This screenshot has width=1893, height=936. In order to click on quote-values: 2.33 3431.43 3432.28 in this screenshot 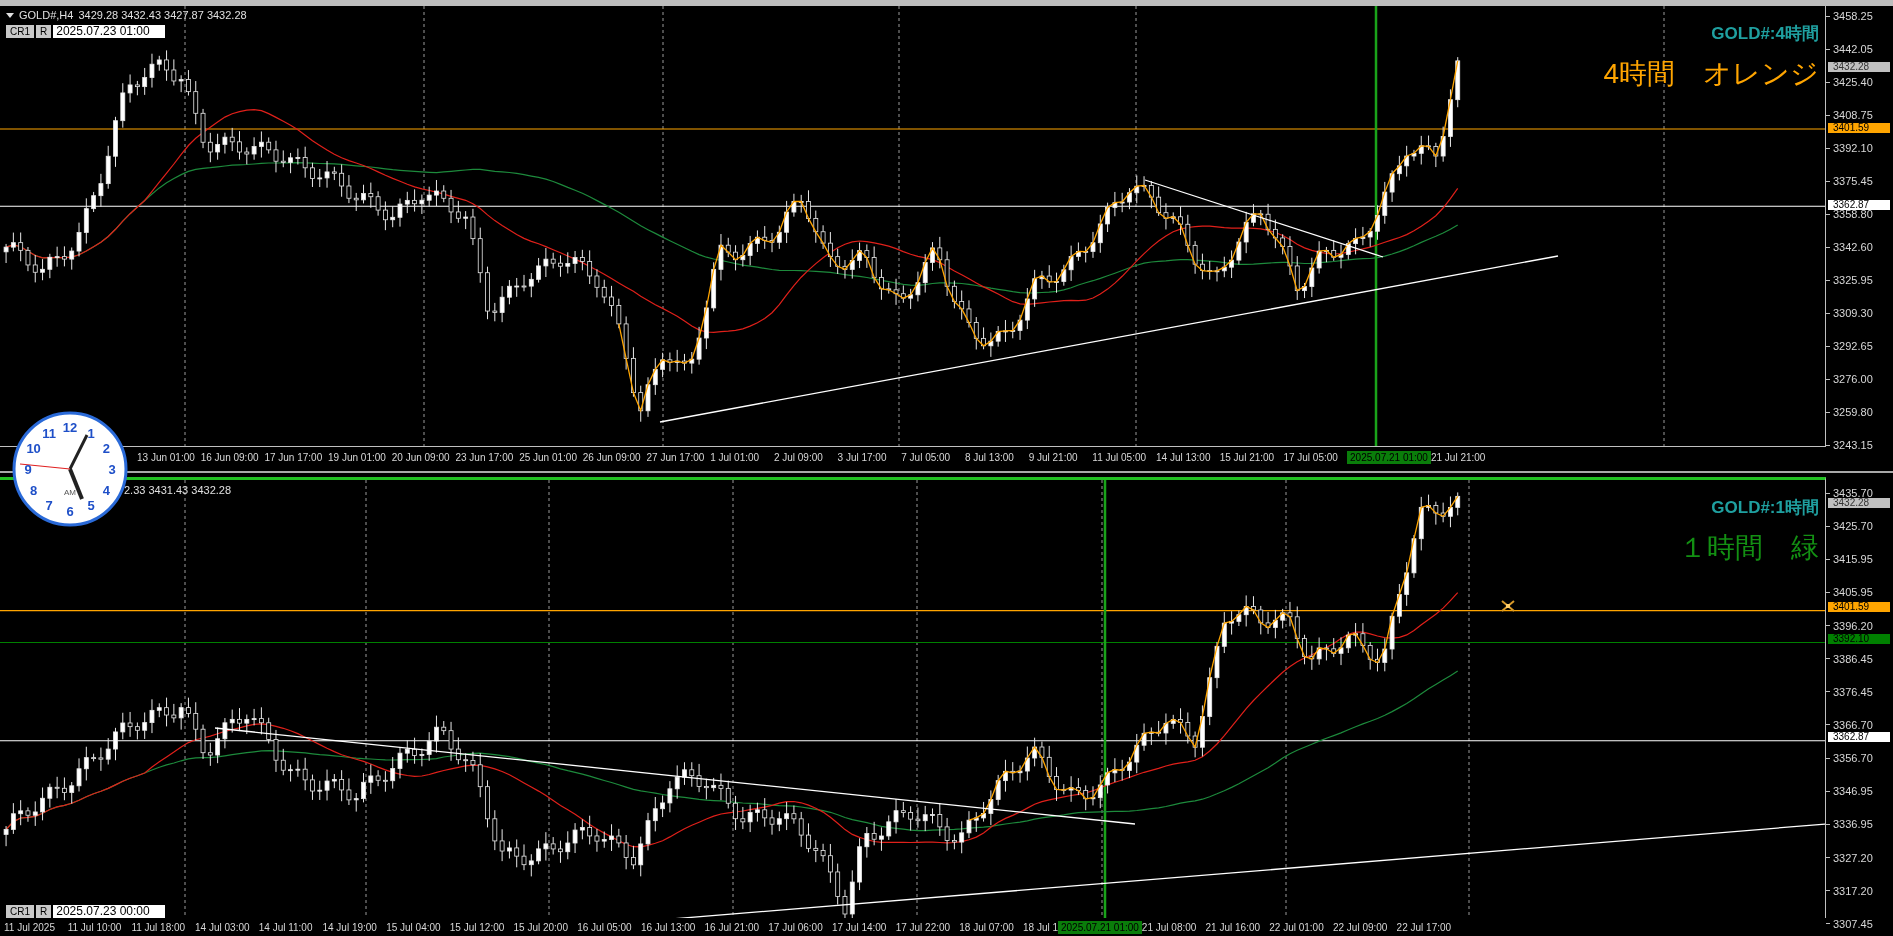, I will do `click(178, 490)`.